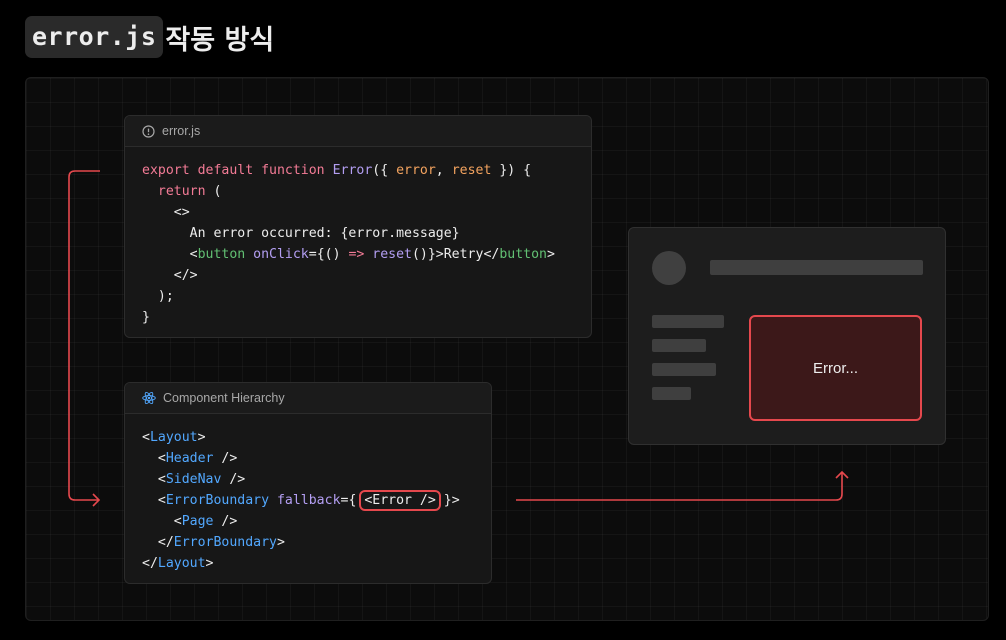 The image size is (1006, 640). What do you see at coordinates (816, 267) in the screenshot?
I see `header-bar-placeholder` at bounding box center [816, 267].